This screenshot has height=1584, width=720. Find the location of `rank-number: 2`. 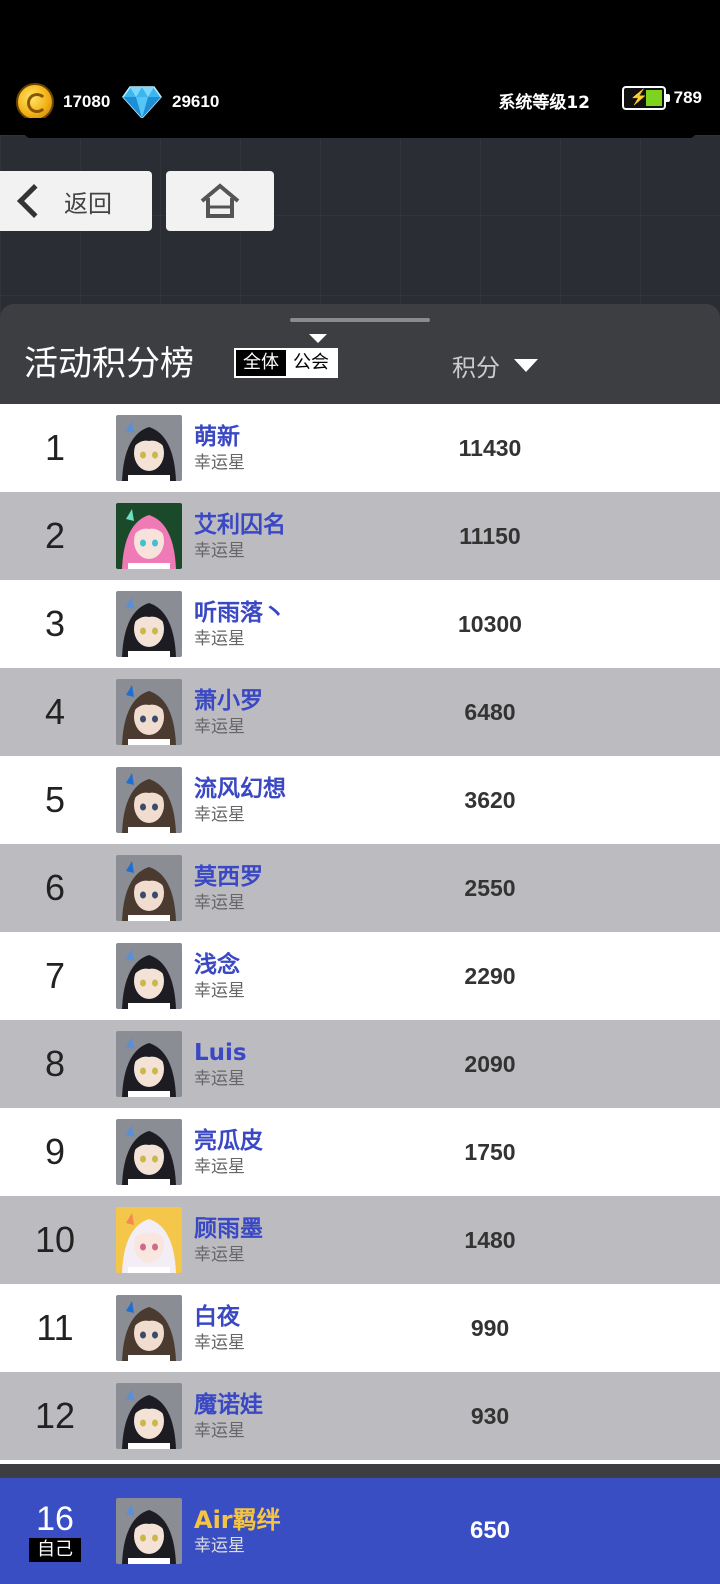

rank-number: 2 is located at coordinates (55, 535).